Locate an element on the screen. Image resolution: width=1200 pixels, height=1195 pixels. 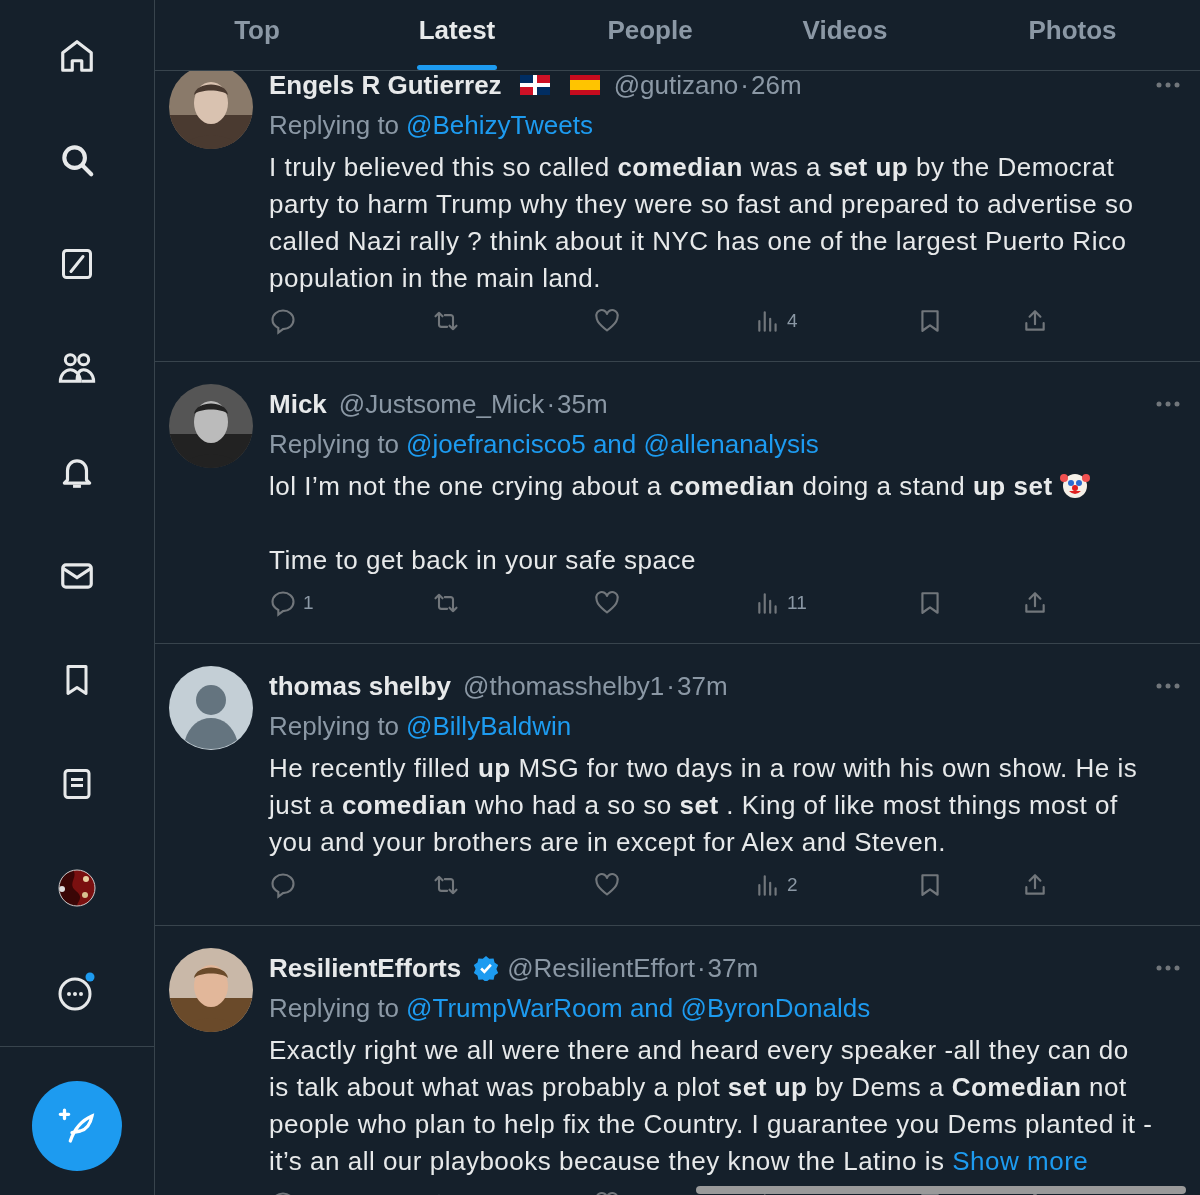
mention-link: @BillyBaldwin is located at coordinates (489, 726).